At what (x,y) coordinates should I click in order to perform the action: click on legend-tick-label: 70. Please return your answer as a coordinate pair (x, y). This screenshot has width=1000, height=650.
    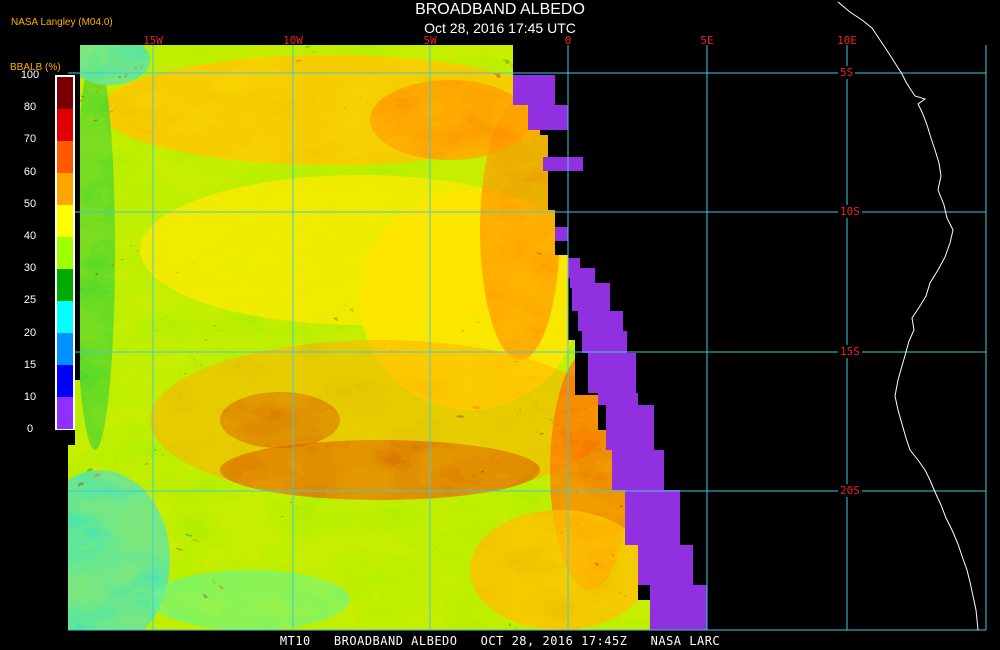
    Looking at the image, I should click on (30, 139).